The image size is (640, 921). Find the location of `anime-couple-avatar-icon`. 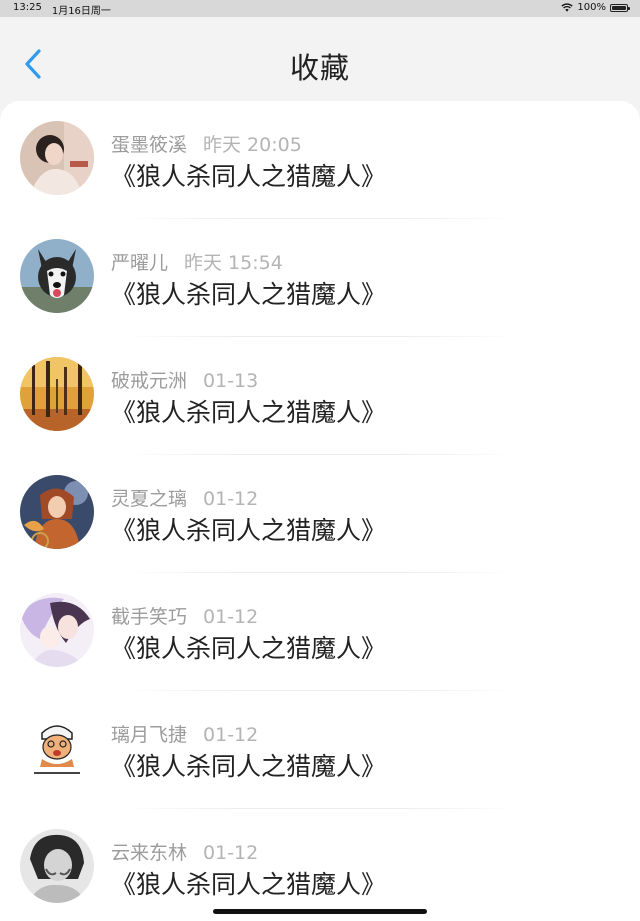

anime-couple-avatar-icon is located at coordinates (57, 630).